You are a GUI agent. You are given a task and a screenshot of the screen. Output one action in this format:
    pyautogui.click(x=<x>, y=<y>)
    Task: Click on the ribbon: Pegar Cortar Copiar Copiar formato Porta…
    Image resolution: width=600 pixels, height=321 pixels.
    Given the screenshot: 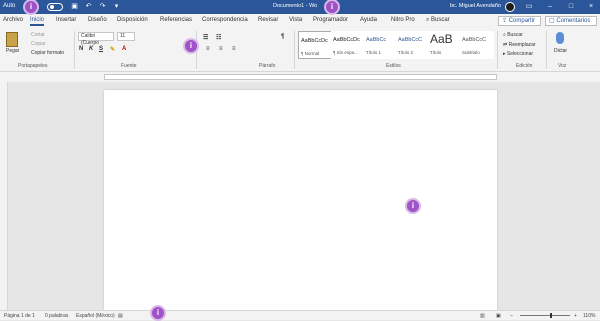 What is the action you would take?
    pyautogui.click(x=300, y=50)
    